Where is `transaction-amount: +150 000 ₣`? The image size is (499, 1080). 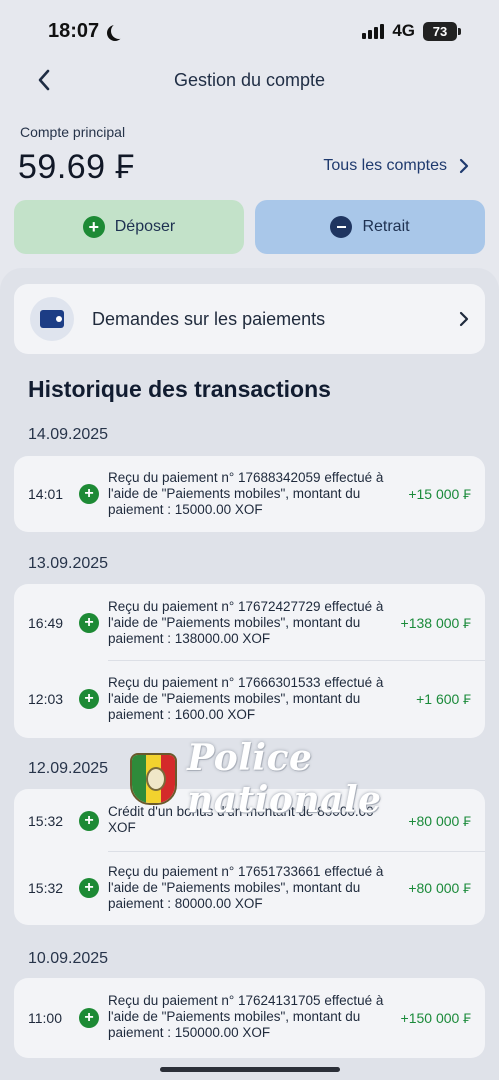
transaction-amount: +150 000 ₣ is located at coordinates (435, 1018).